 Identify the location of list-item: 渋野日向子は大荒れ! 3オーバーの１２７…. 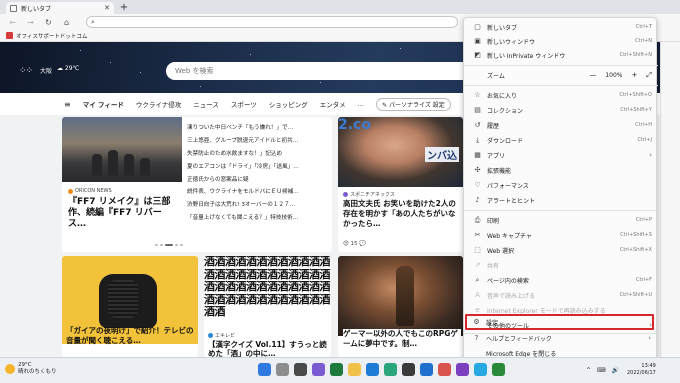
(259, 204).